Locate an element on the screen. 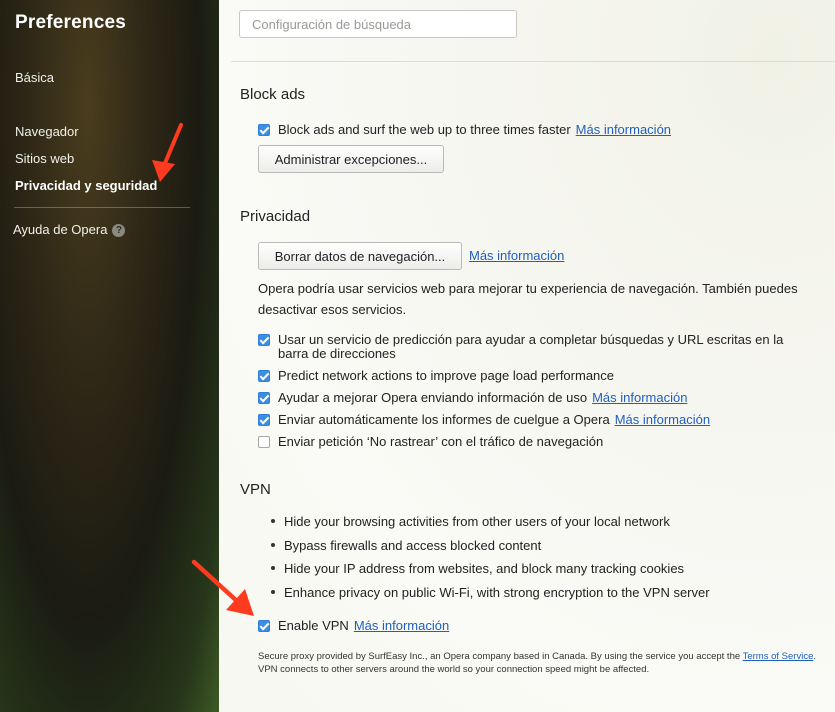 The image size is (835, 712). vpn-footer-period: . is located at coordinates (814, 656).